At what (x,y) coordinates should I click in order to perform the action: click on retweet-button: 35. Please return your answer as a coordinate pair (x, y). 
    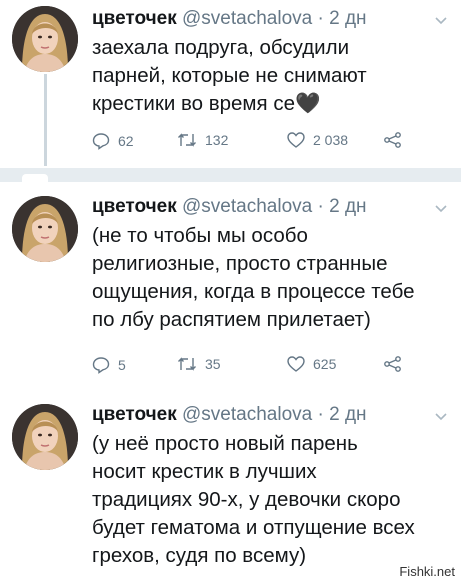
    Looking at the image, I should click on (199, 364).